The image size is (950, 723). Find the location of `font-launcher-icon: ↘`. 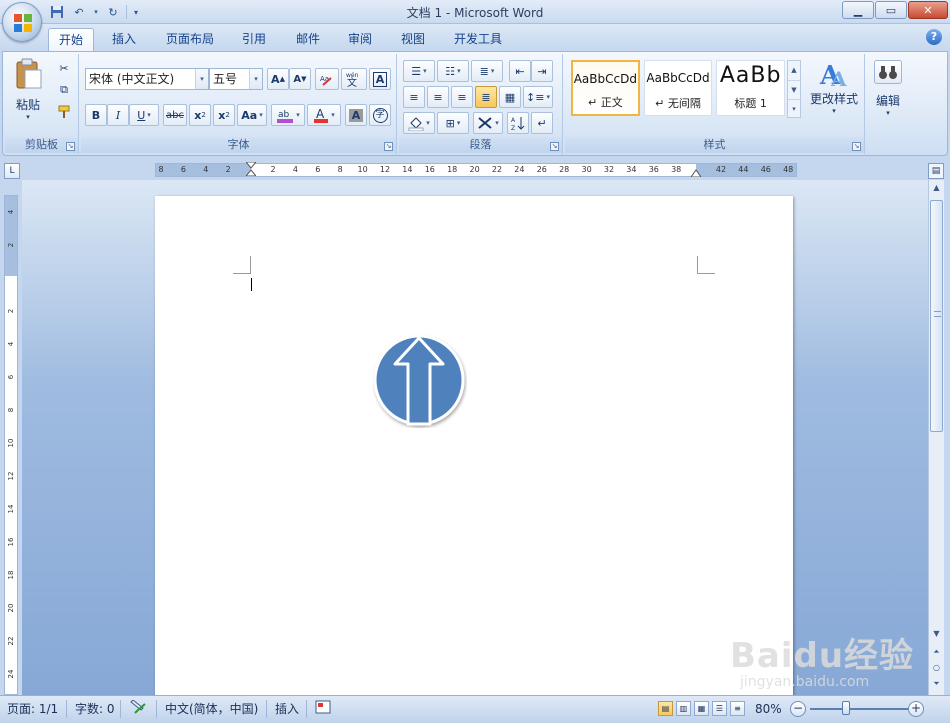

font-launcher-icon: ↘ is located at coordinates (388, 146).